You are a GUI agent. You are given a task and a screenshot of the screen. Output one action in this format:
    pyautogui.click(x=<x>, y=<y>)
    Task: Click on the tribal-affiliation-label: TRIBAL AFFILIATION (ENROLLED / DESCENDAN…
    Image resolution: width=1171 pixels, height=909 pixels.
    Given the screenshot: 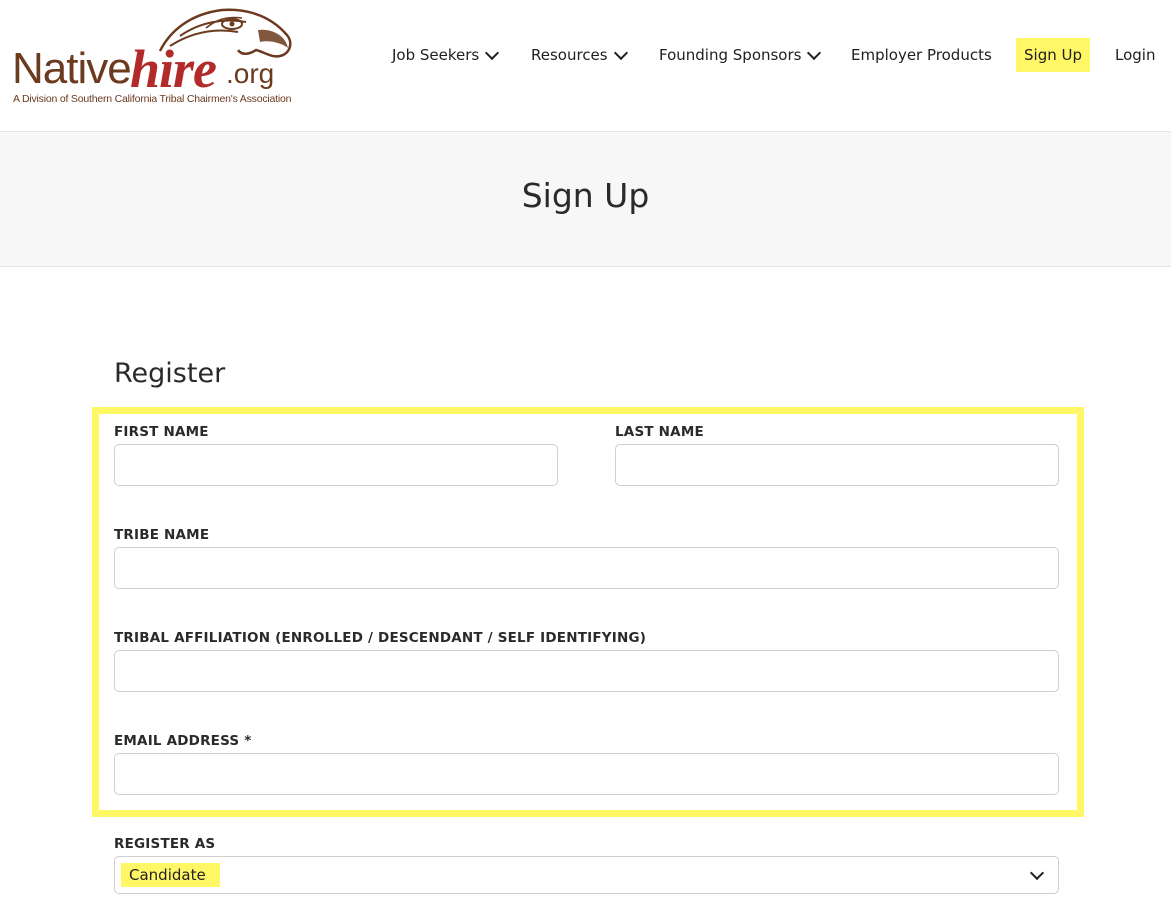 What is the action you would take?
    pyautogui.click(x=380, y=638)
    